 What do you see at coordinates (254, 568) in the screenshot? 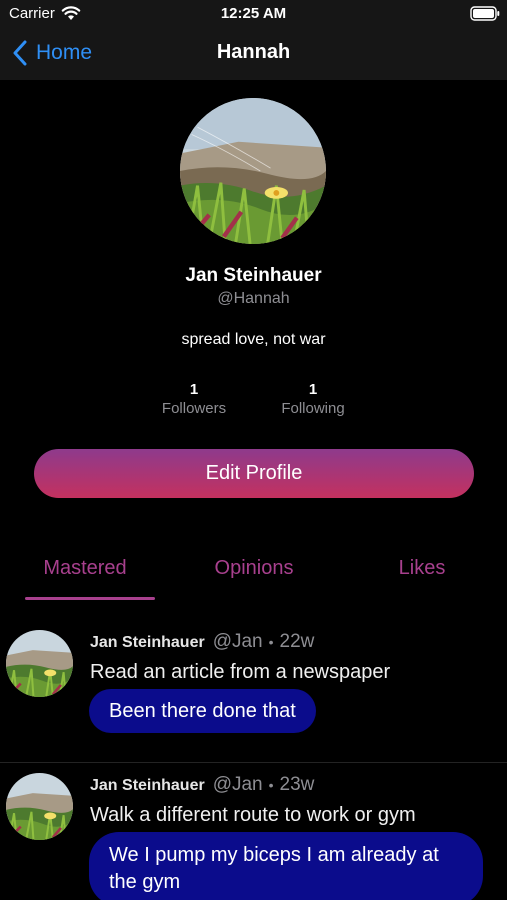
I see `tab-opinions: Opinions` at bounding box center [254, 568].